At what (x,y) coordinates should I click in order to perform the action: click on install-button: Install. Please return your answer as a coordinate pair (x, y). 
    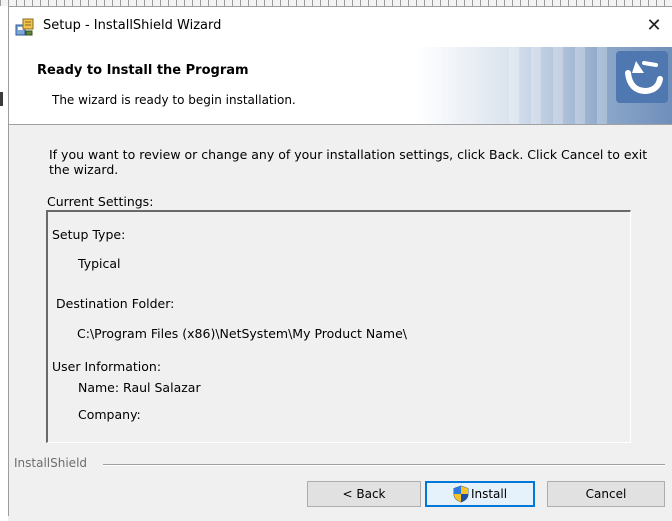
    Looking at the image, I should click on (480, 494).